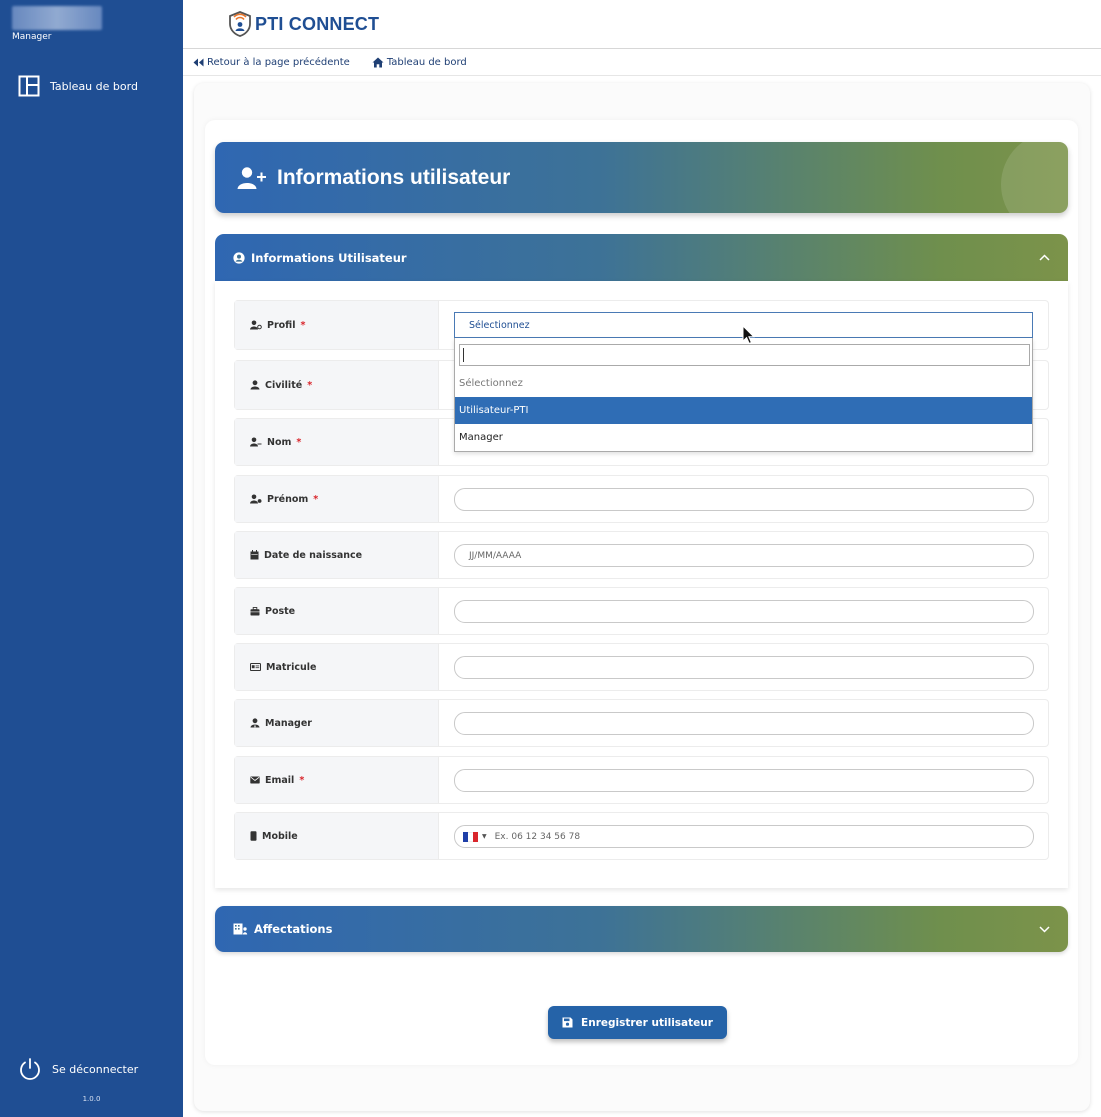  I want to click on save-user-button: Enregistrer utilisateur, so click(637, 1022).